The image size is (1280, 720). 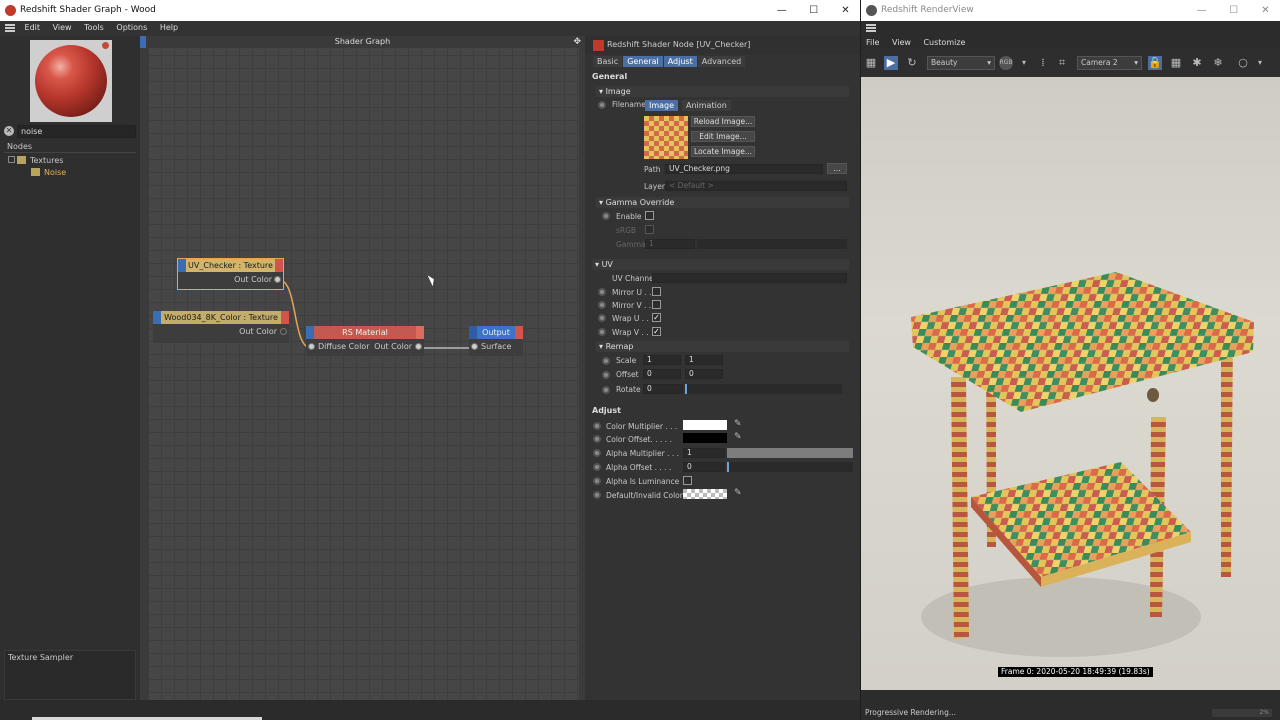 What do you see at coordinates (1006, 63) in the screenshot?
I see `rgb-channel-icon: RGB` at bounding box center [1006, 63].